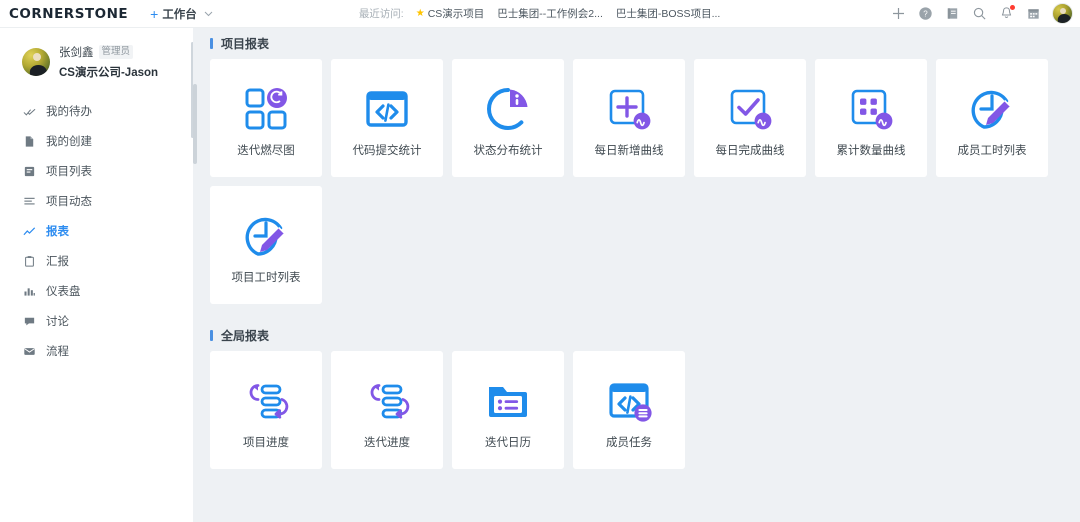 The width and height of the screenshot is (1080, 522). I want to click on member-timesheet-icon, so click(992, 109).